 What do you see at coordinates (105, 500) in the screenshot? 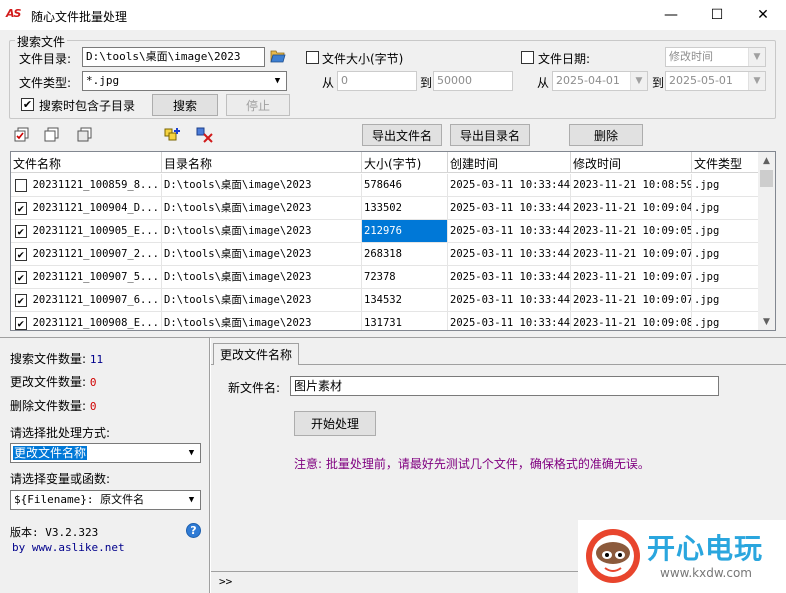
I see `var-combo: ${Filename}: 原文件名 ▼` at bounding box center [105, 500].